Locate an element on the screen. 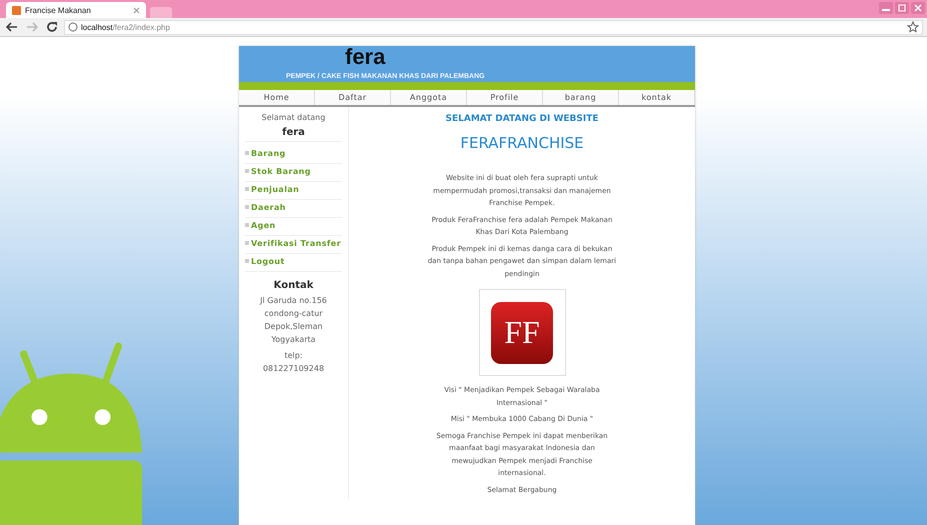  brand-logo: FF is located at coordinates (522, 333).